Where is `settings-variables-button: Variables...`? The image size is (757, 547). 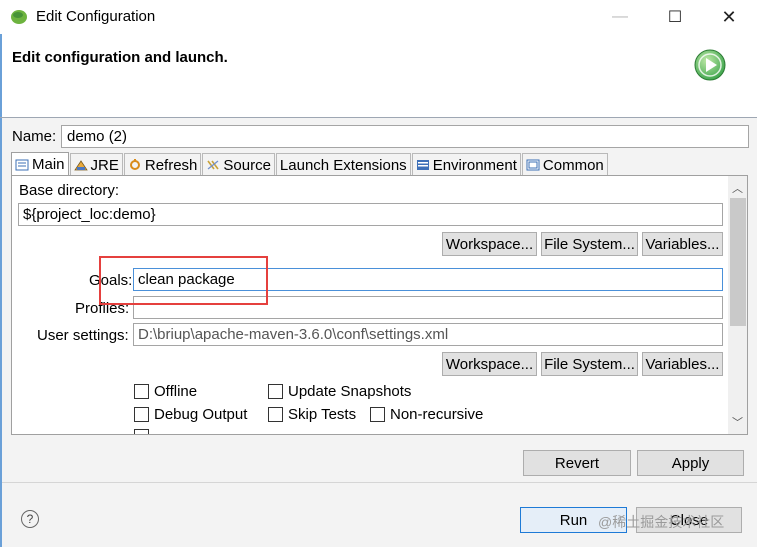
settings-variables-button: Variables... is located at coordinates (682, 364).